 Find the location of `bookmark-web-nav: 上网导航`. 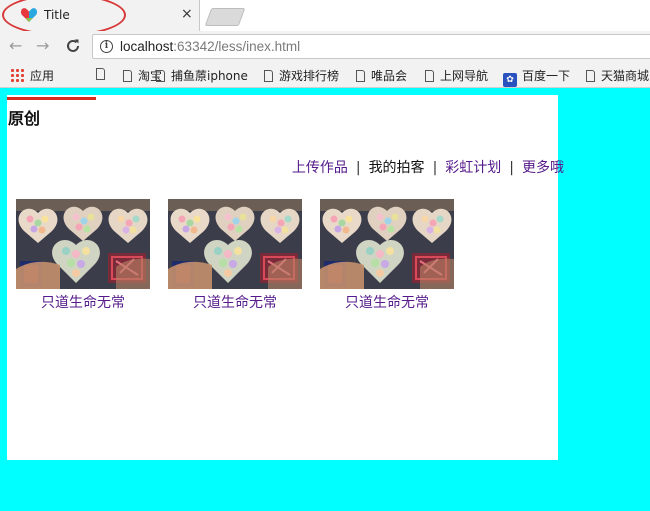

bookmark-web-nav: 上网导航 is located at coordinates (456, 75).